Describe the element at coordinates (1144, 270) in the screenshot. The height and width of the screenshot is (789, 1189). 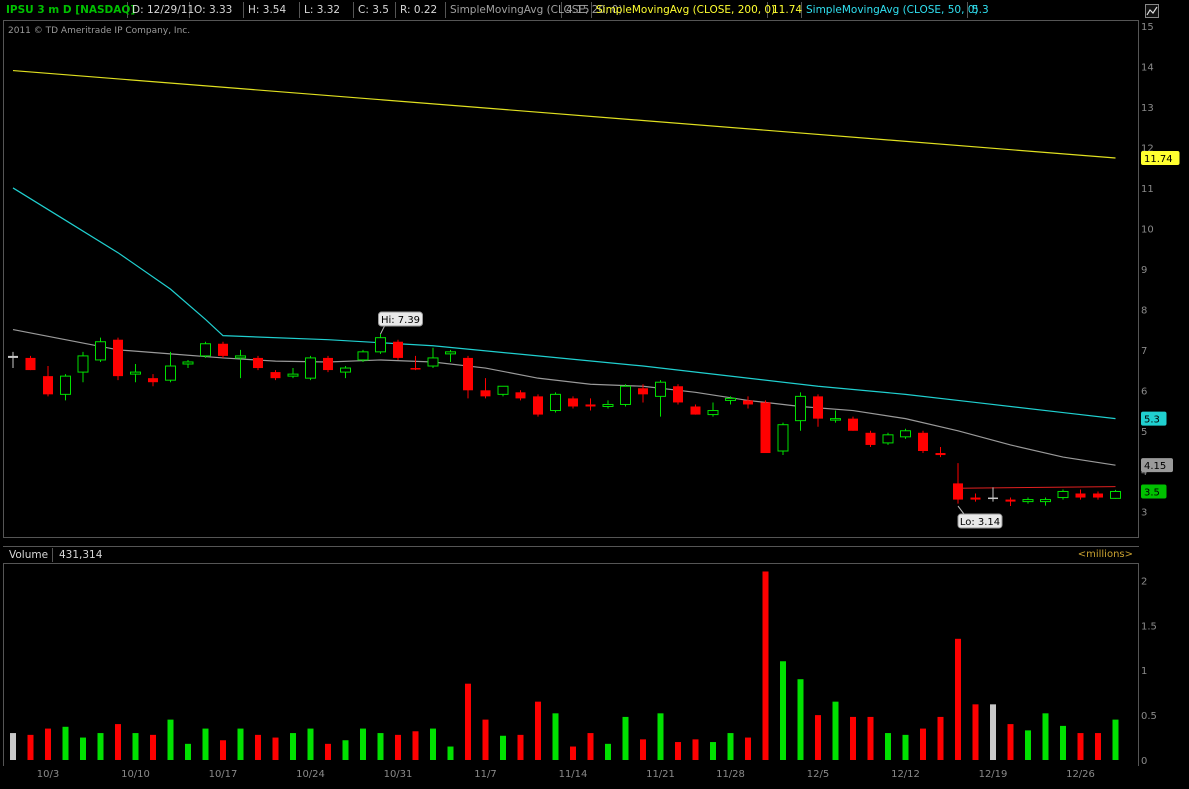
I see `price-tick-label: 9` at that location.